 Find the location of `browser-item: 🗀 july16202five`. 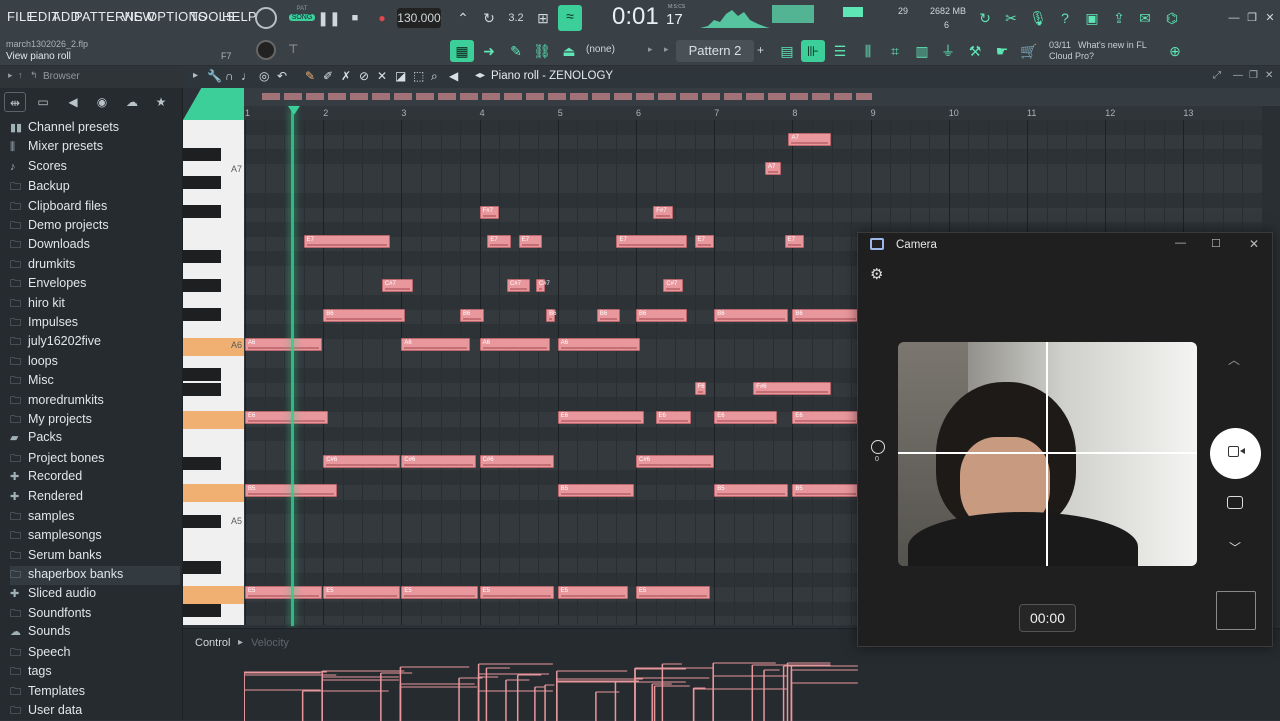

browser-item: 🗀 july16202five is located at coordinates (95, 342).